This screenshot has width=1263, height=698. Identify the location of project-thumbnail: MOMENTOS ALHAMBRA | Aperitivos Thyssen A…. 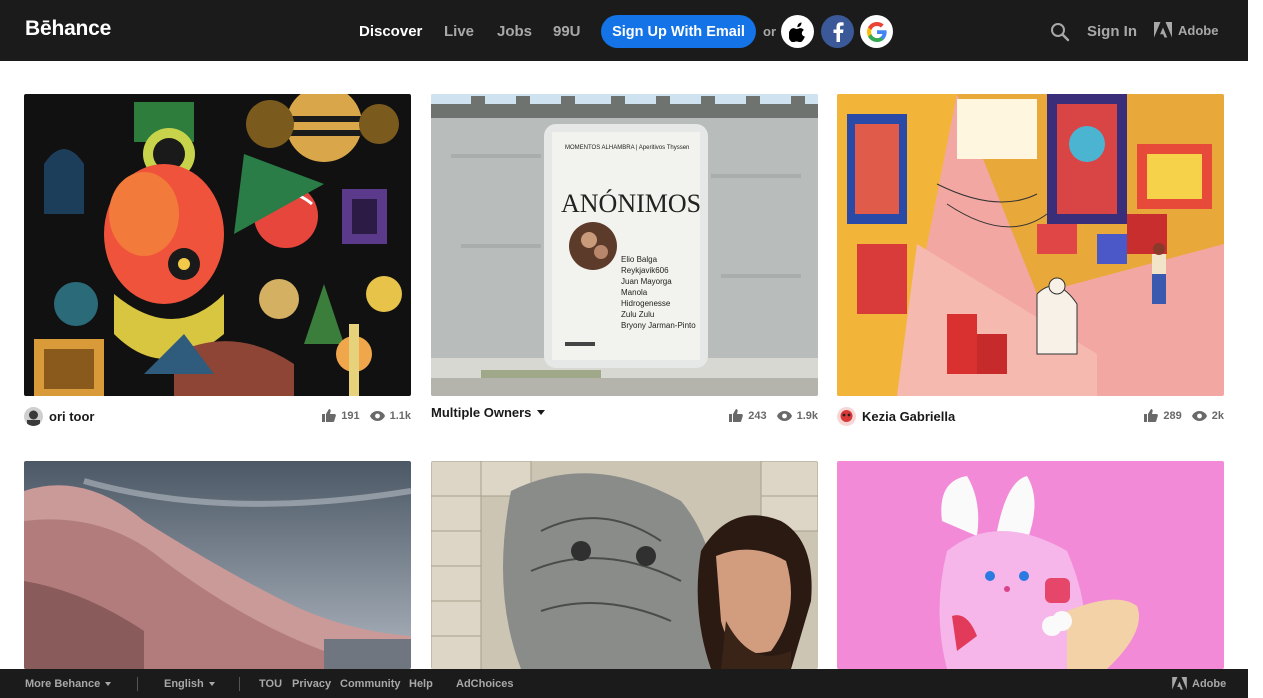
(624, 245).